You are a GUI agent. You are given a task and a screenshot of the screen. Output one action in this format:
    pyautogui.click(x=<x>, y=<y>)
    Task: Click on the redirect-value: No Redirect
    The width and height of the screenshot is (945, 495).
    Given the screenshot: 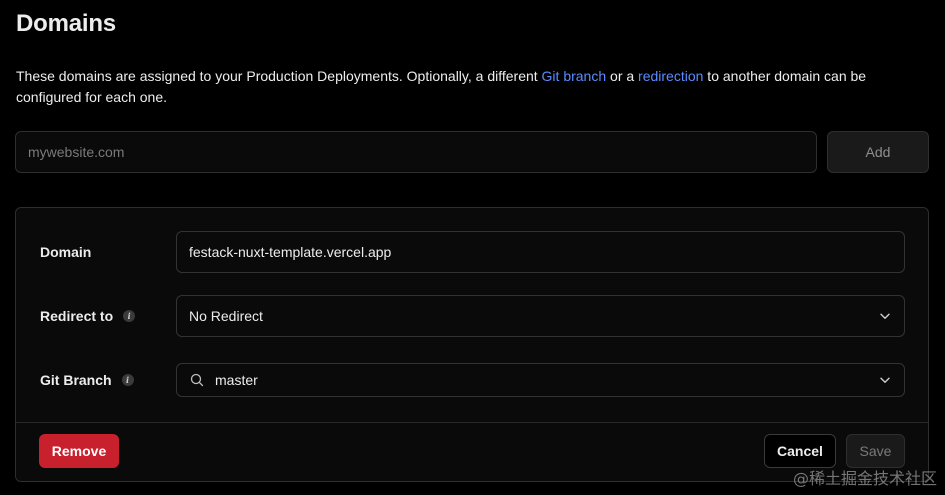 What is the action you would take?
    pyautogui.click(x=226, y=316)
    